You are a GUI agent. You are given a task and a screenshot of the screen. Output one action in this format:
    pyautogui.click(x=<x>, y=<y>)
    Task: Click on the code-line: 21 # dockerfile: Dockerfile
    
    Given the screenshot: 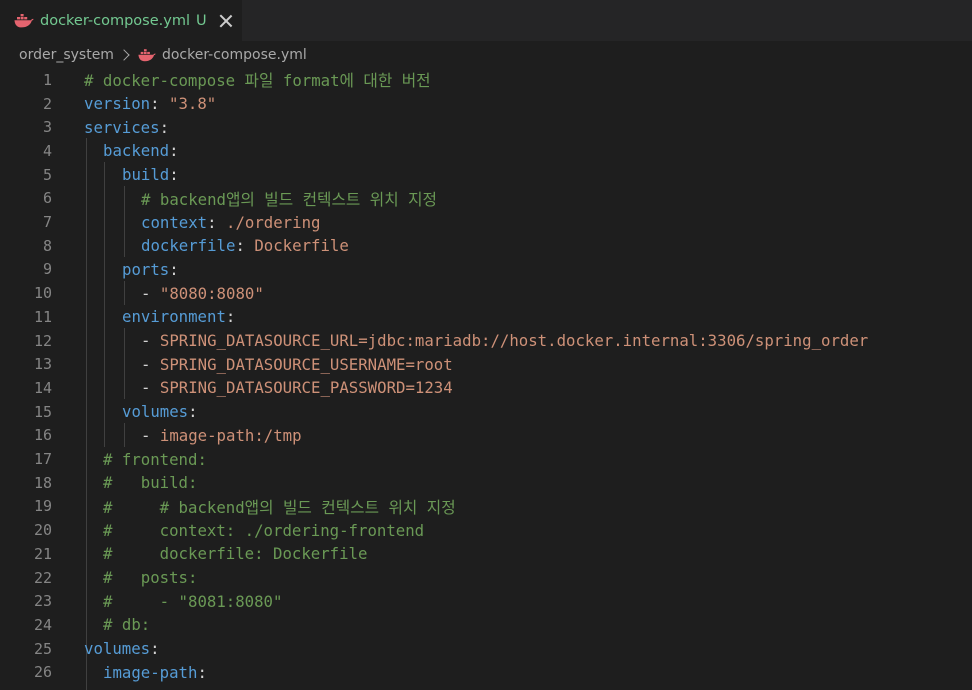 What is the action you would take?
    pyautogui.click(x=486, y=554)
    